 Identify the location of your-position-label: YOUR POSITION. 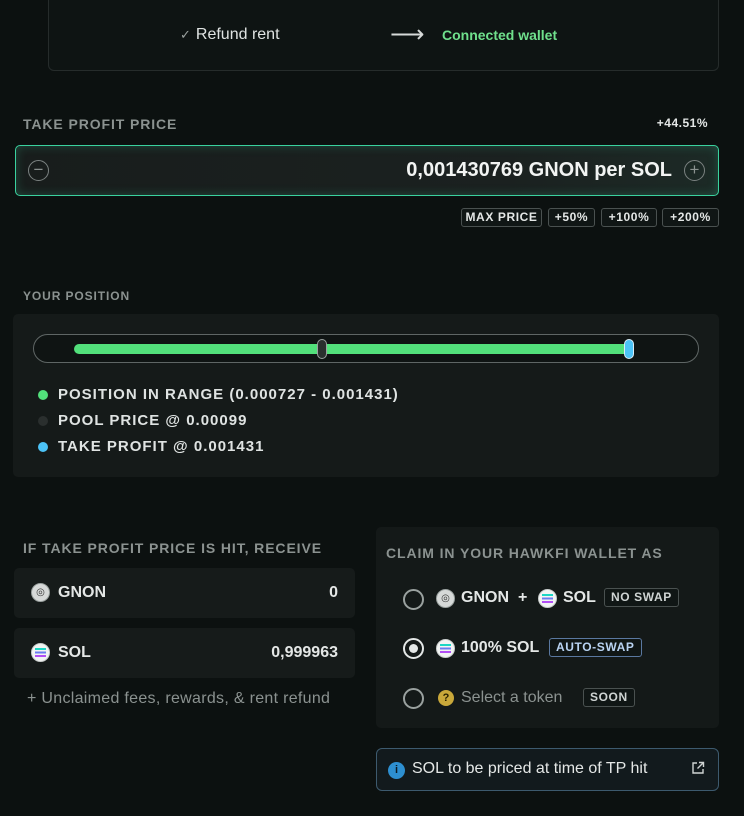
(77, 296).